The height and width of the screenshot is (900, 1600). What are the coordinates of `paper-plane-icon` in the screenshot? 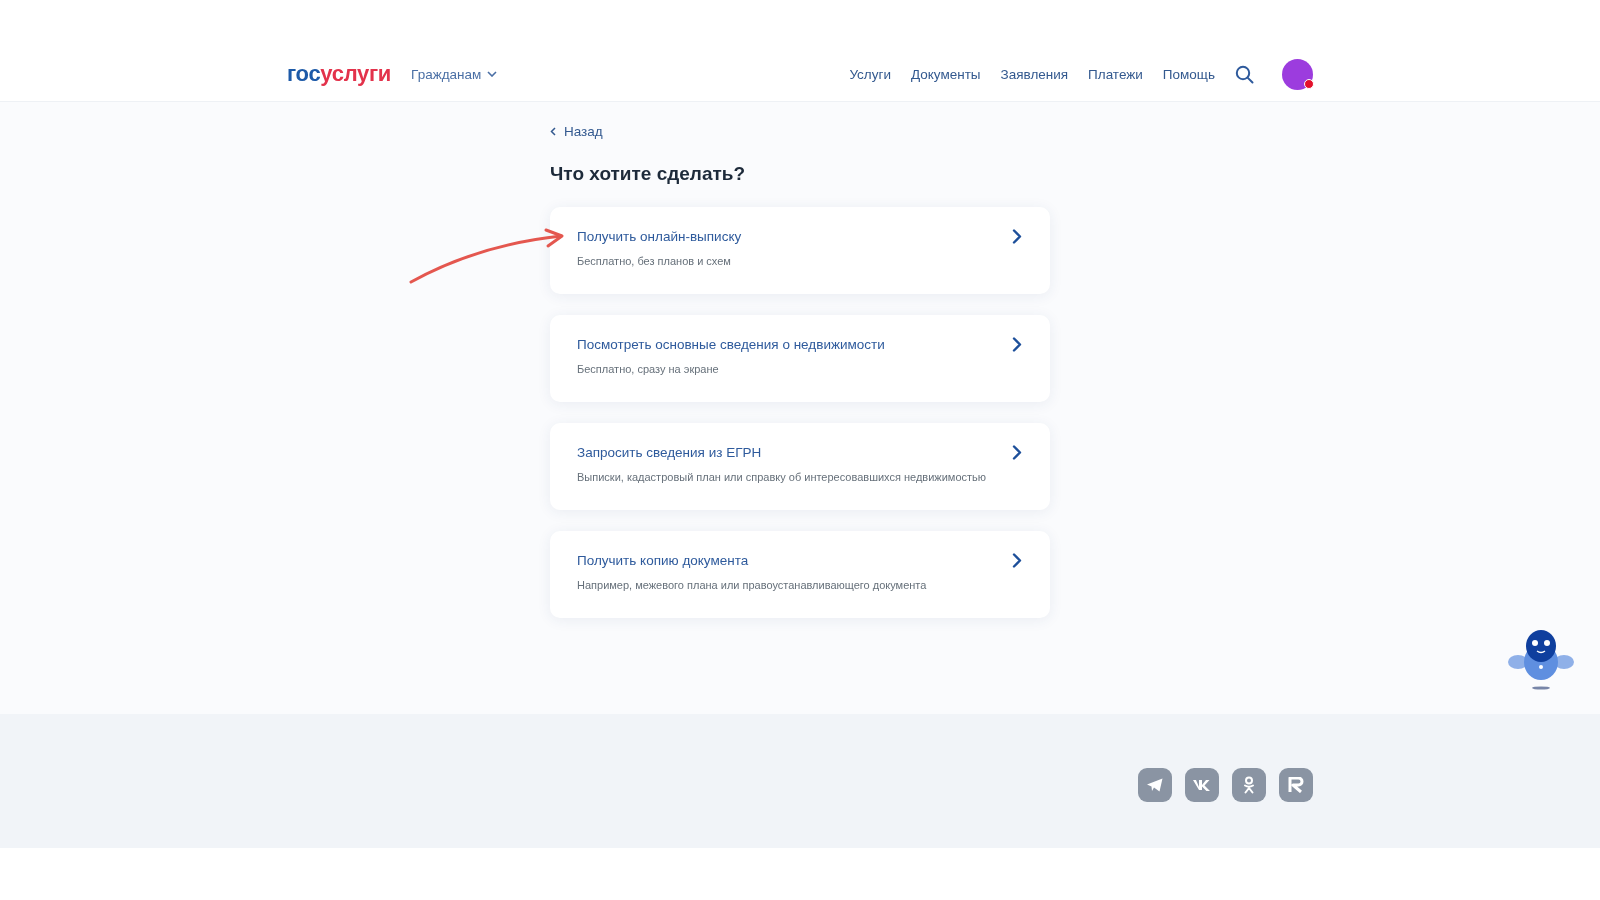 It's located at (1155, 785).